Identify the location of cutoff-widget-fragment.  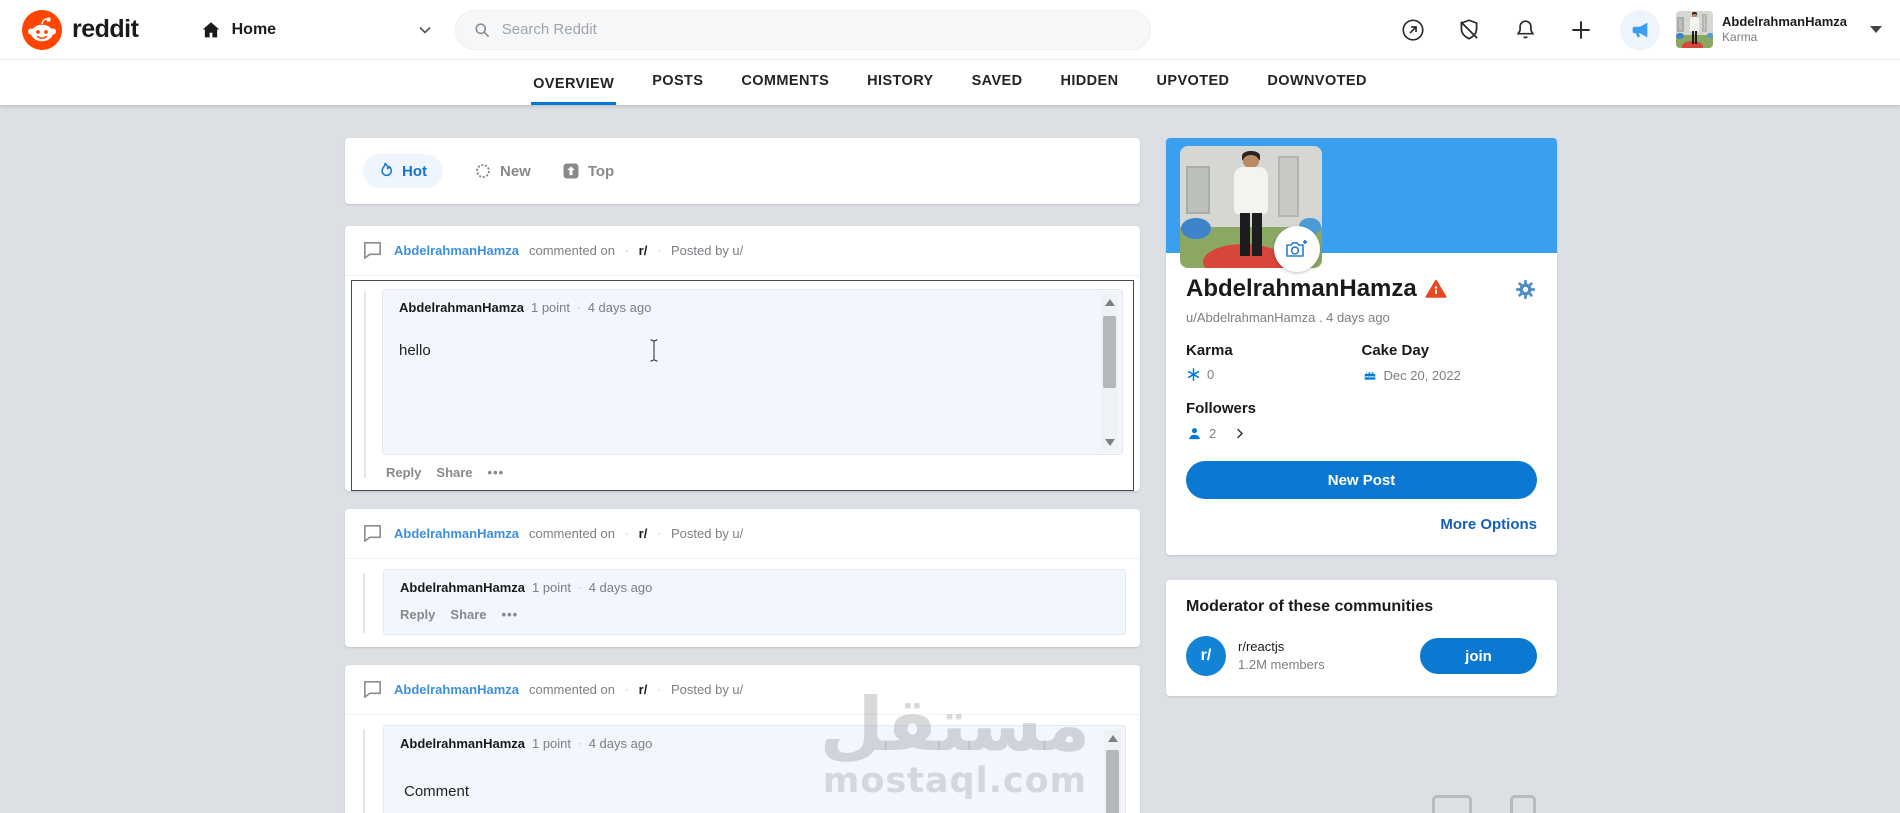
(1452, 804).